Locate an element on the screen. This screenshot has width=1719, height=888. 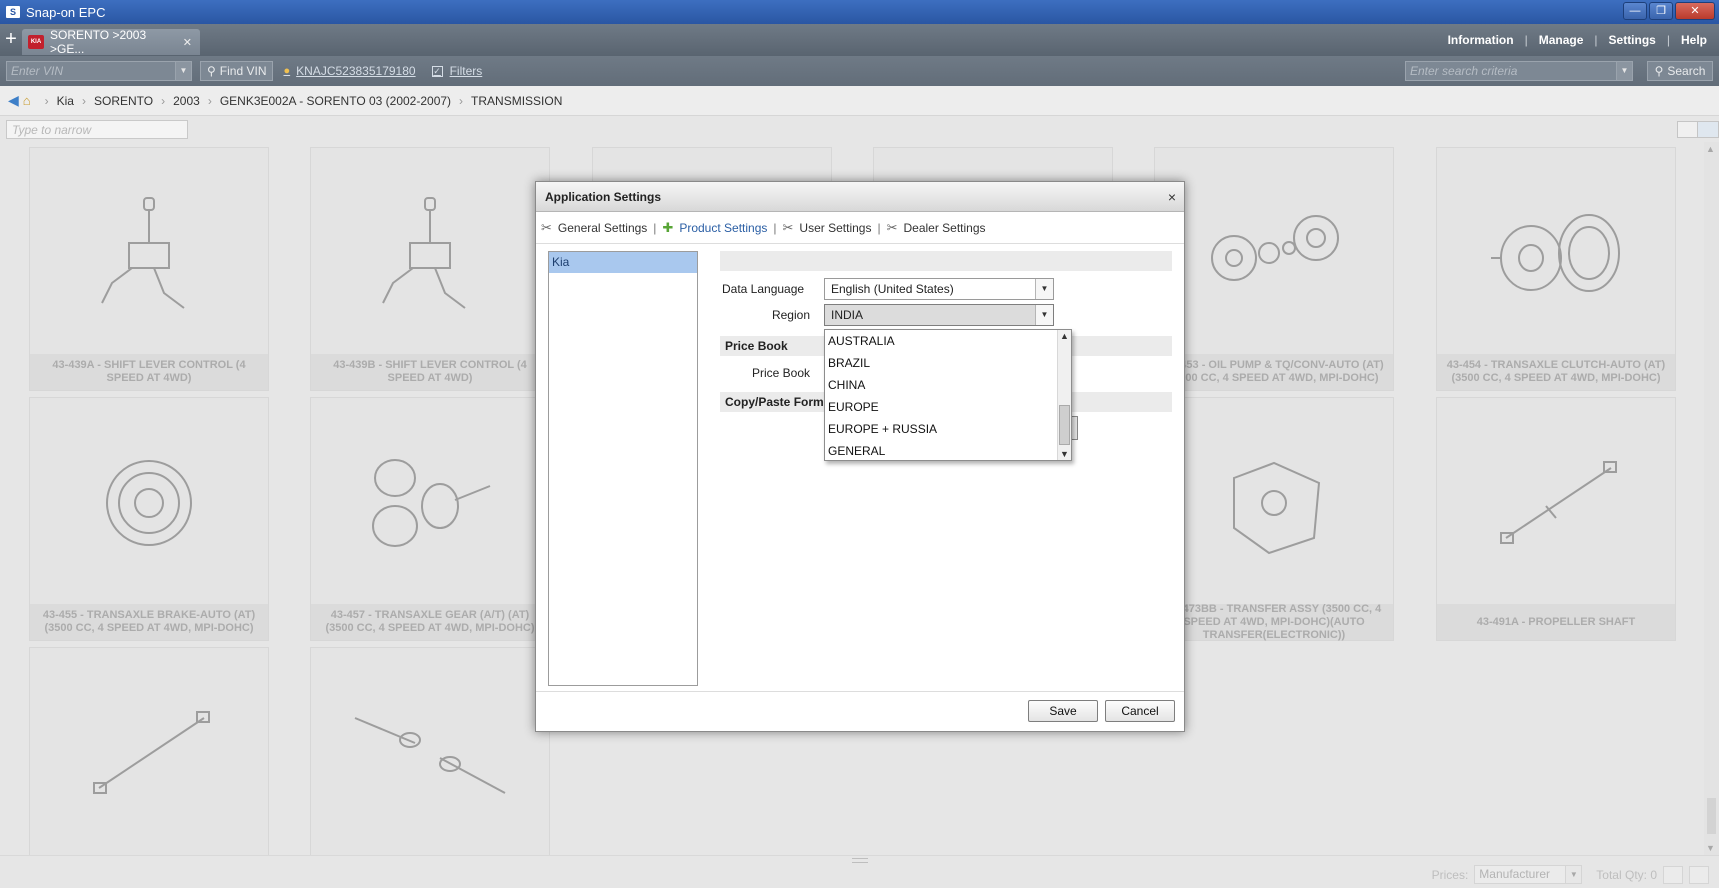
tab-product-settings: ✚ Product Settings is located at coordinates (714, 228).